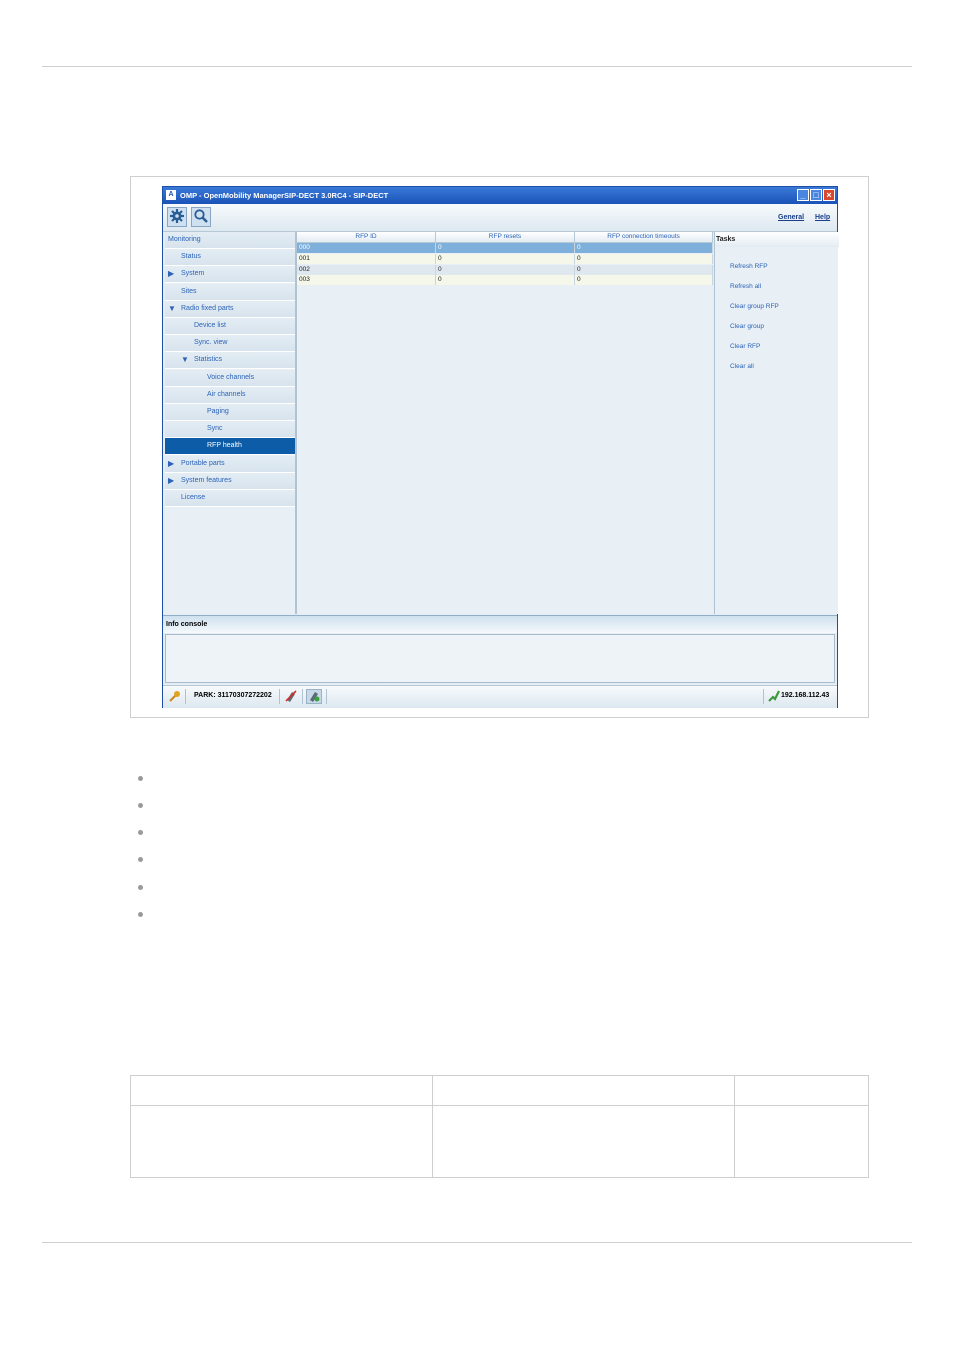 The width and height of the screenshot is (954, 1350). I want to click on nav-item-air-channels: Air channels, so click(230, 395).